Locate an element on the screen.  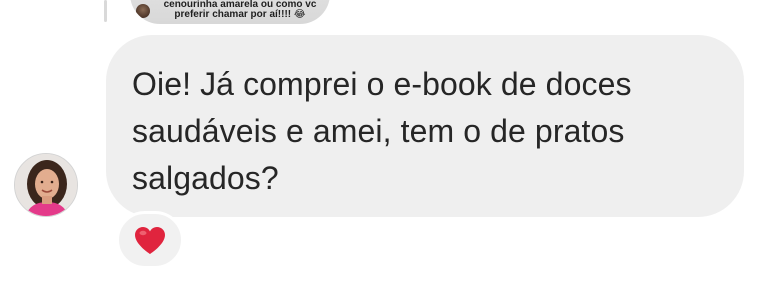
avatar-photo is located at coordinates (46, 185).